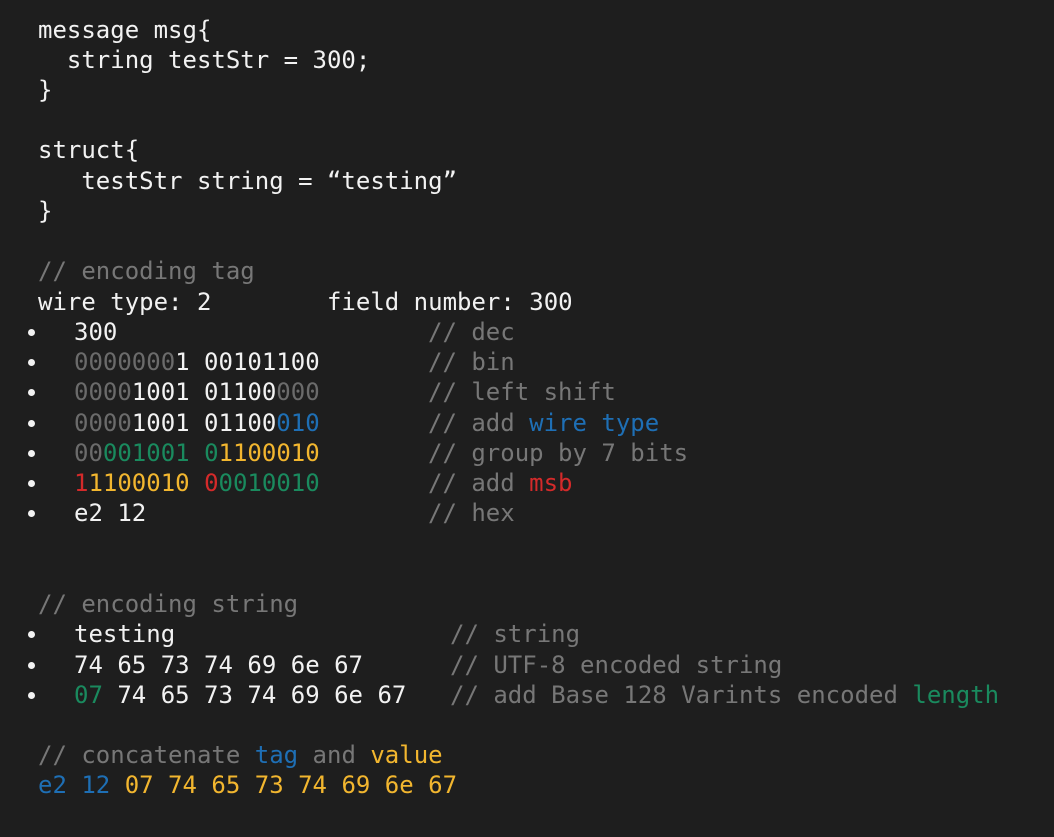 This screenshot has height=837, width=1054. Describe the element at coordinates (305, 302) in the screenshot. I see `wire-type-field-number-header: wire type: 2 field number: 300` at that location.